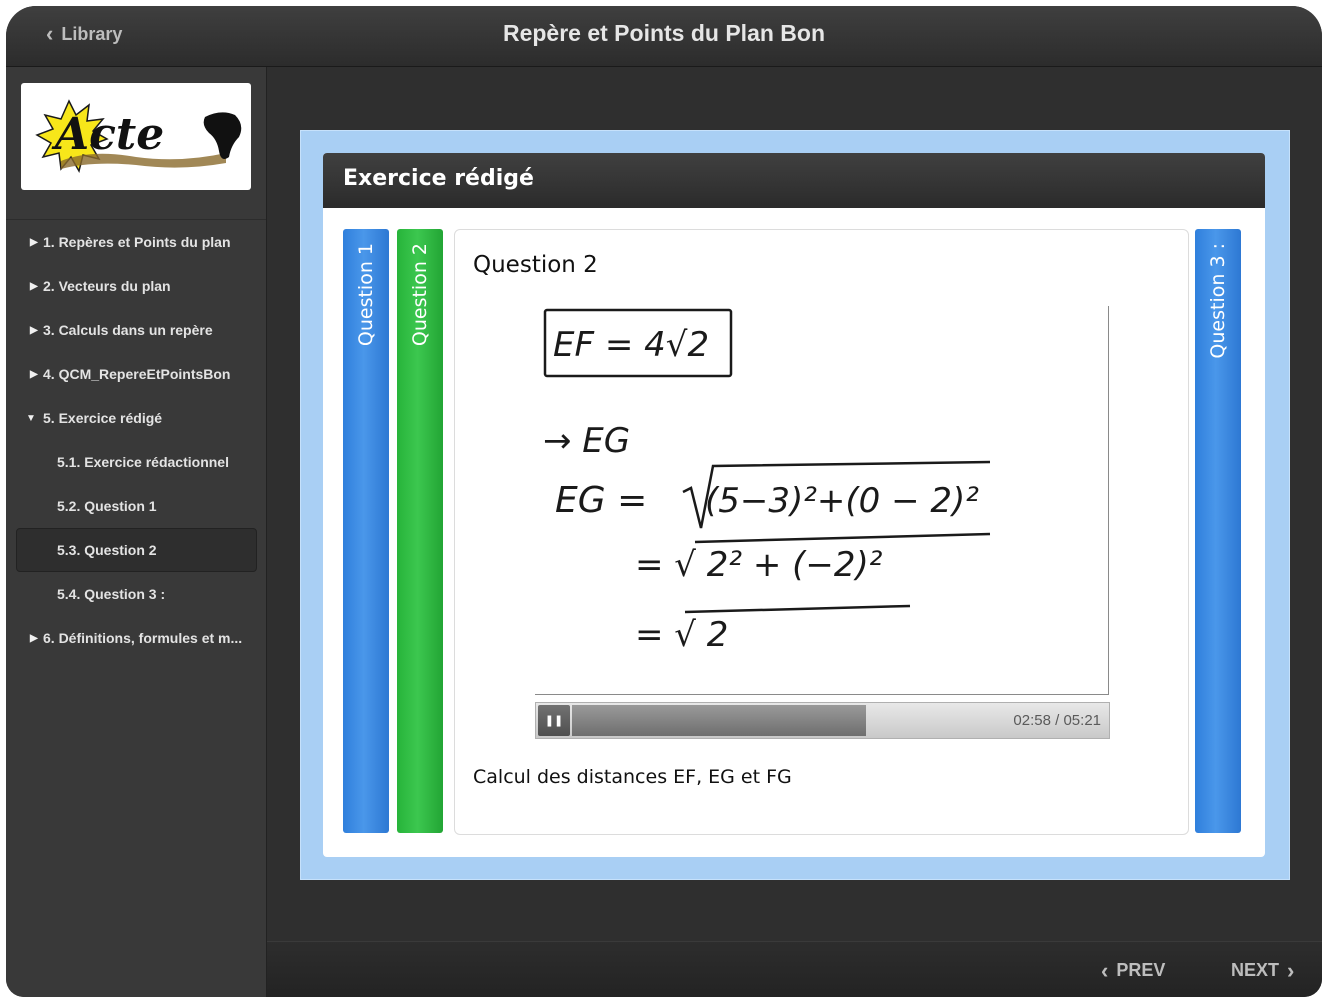 This screenshot has height=997, width=1322. Describe the element at coordinates (794, 969) in the screenshot. I see `bottom-navigation-bar: ‹ PREV NEXT ›` at that location.